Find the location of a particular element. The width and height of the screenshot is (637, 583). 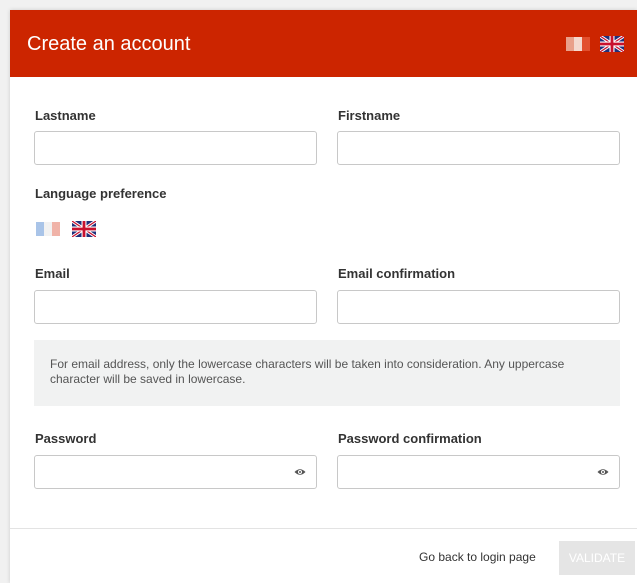

email-confirmation-label: Email confirmation is located at coordinates (397, 273).